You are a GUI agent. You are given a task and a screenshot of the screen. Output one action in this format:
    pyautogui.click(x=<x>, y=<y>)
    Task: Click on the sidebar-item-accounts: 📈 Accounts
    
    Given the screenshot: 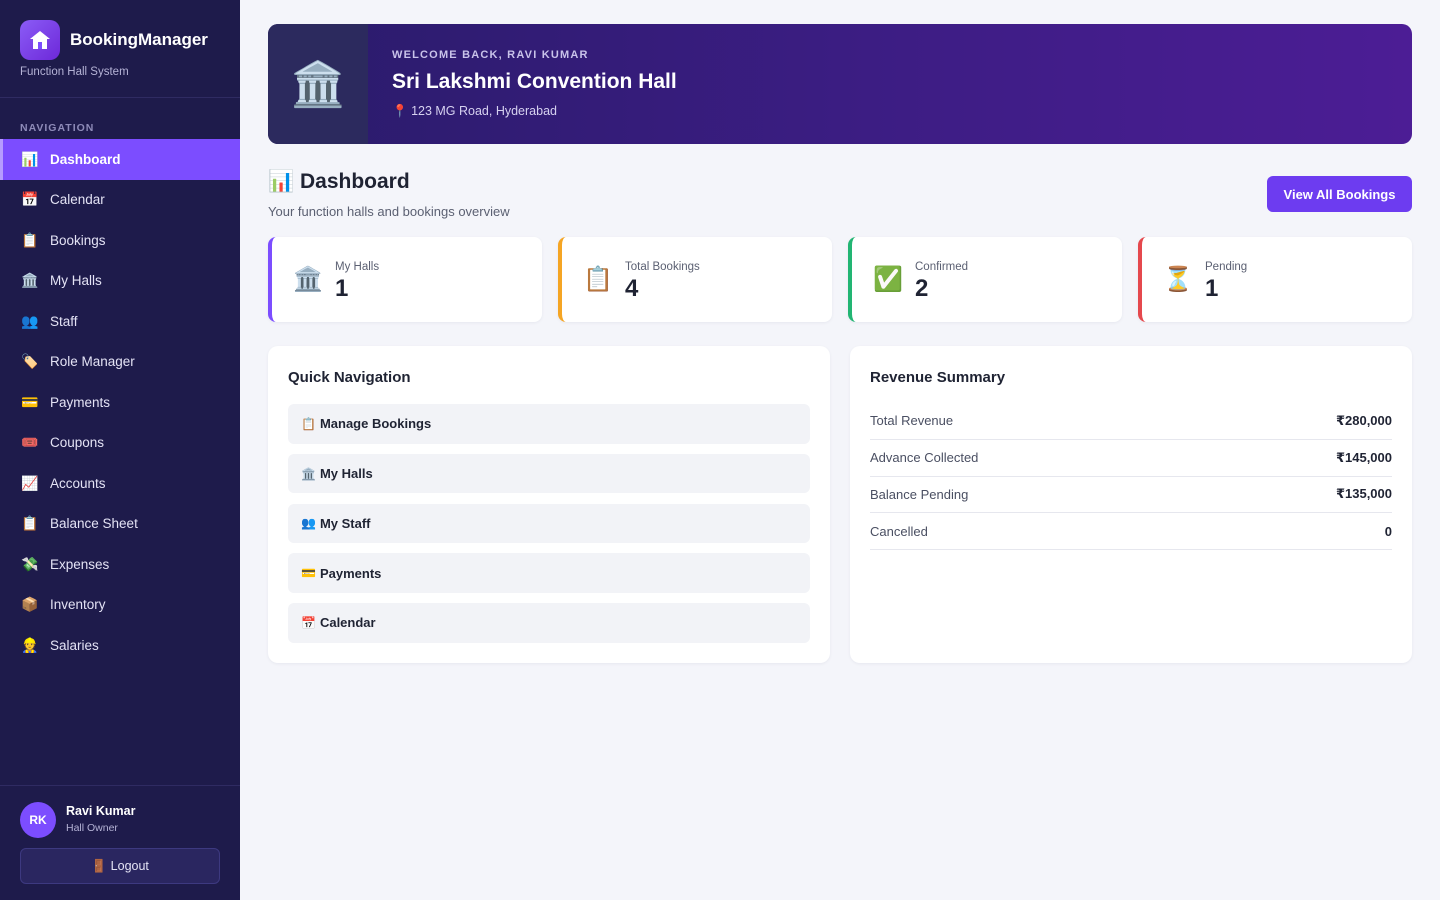 What is the action you would take?
    pyautogui.click(x=120, y=483)
    